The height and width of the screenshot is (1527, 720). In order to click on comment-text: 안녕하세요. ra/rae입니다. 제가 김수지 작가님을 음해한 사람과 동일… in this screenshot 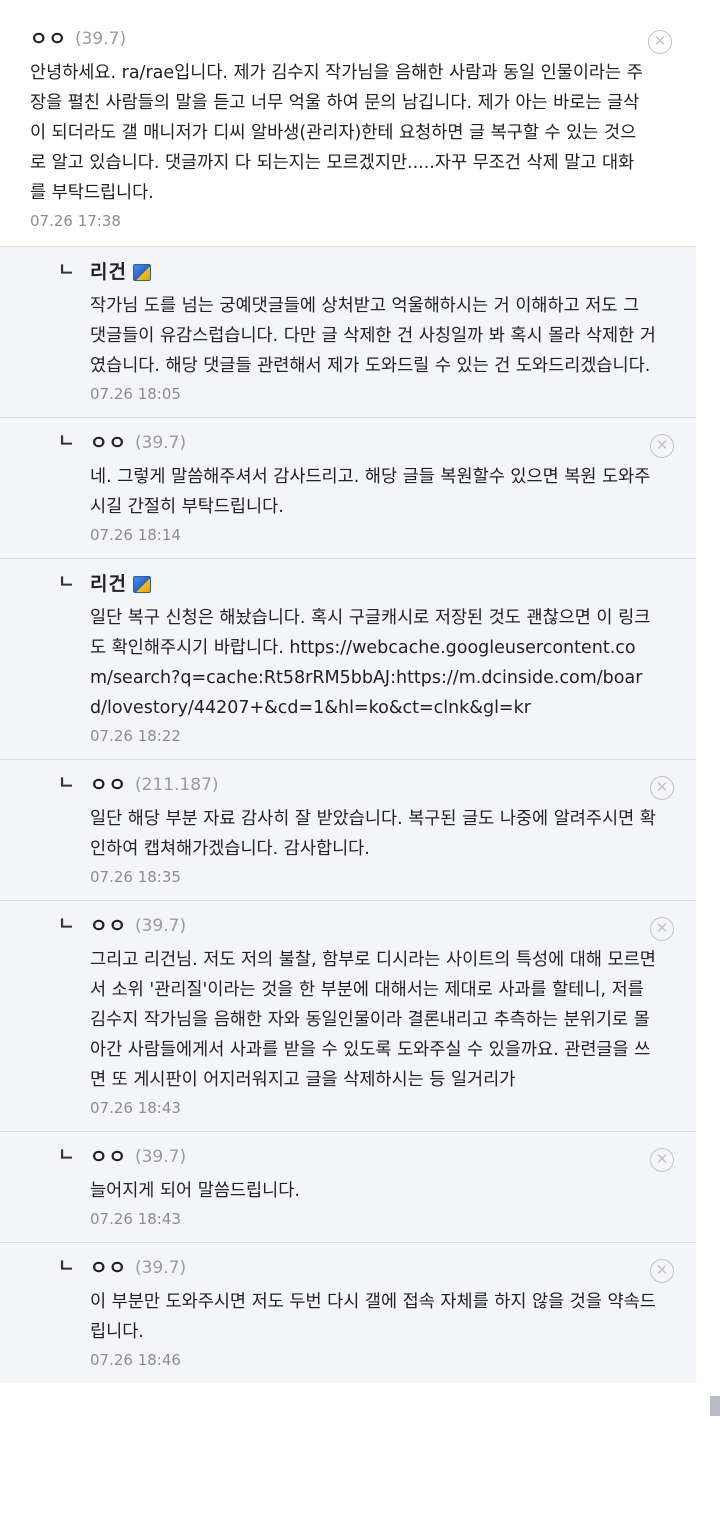, I will do `click(336, 133)`.